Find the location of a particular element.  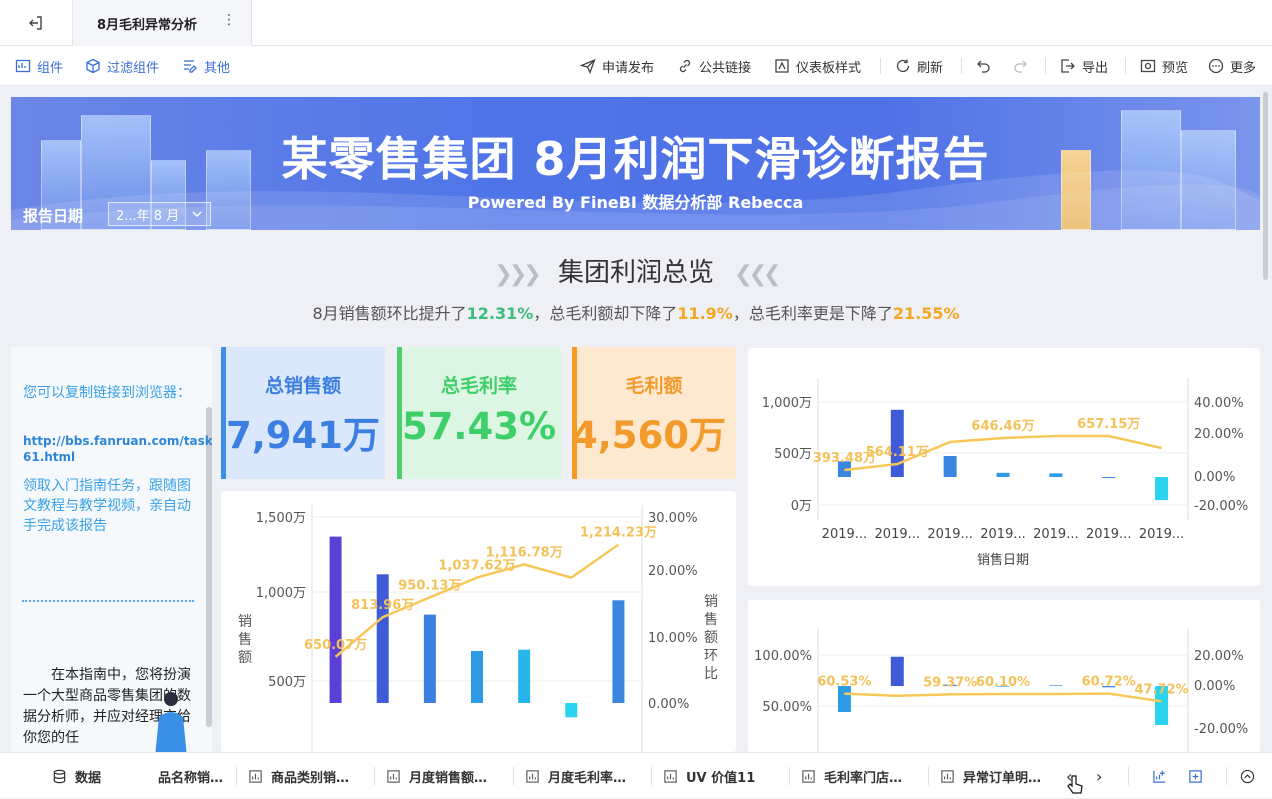

add-component-button is located at coordinates (1195, 776).